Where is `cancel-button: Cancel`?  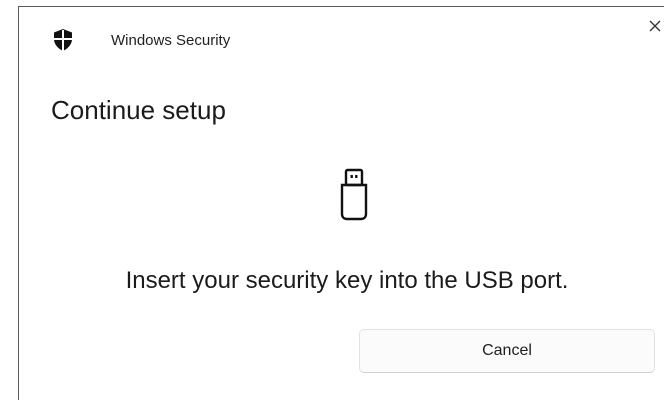
cancel-button: Cancel is located at coordinates (507, 351).